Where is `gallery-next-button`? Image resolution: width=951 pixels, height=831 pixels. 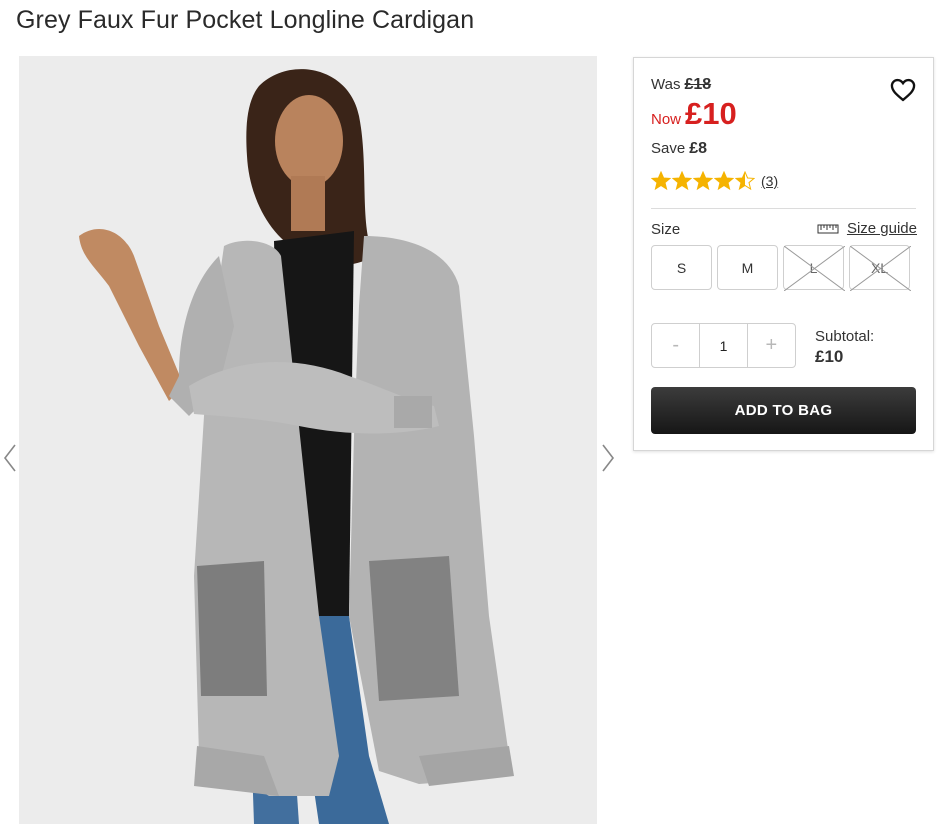
gallery-next-button is located at coordinates (608, 458).